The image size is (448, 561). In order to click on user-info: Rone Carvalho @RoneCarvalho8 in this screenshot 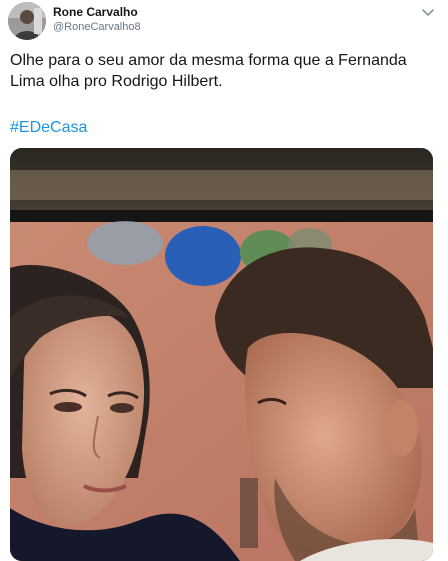, I will do `click(97, 19)`.